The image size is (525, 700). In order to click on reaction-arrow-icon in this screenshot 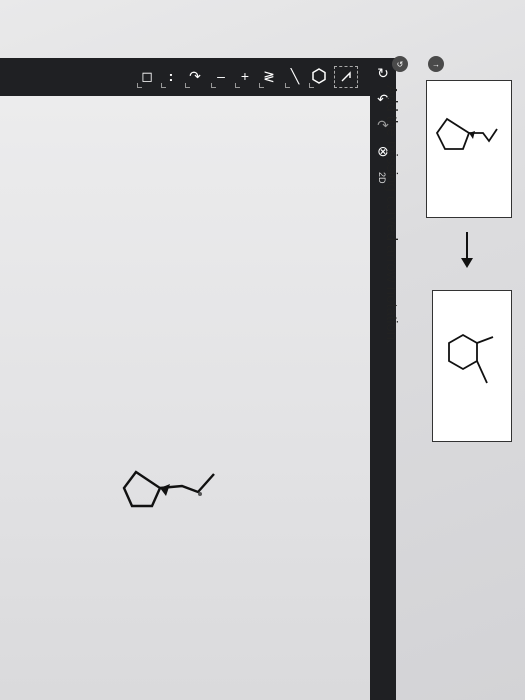, I will do `click(467, 250)`.